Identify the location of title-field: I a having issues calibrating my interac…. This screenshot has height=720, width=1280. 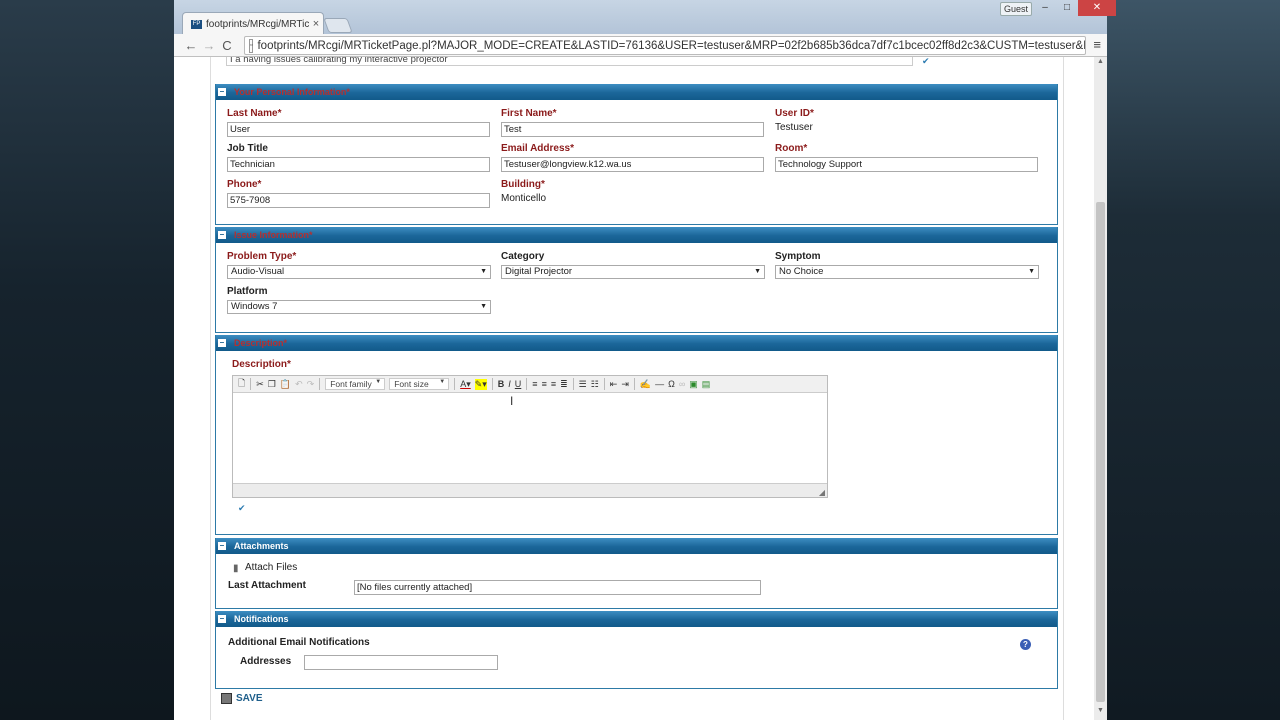
(569, 61).